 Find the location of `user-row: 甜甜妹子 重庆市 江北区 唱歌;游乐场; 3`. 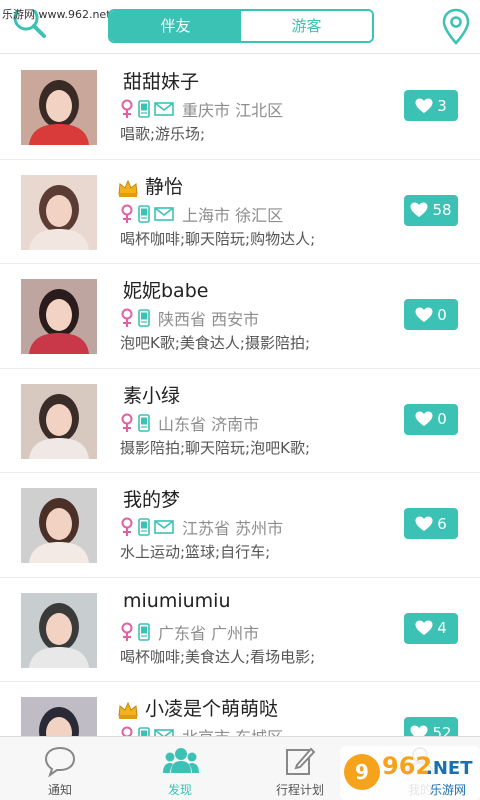

user-row: 甜甜妹子 重庆市 江北区 唱歌;游乐场; 3 is located at coordinates (240, 107).